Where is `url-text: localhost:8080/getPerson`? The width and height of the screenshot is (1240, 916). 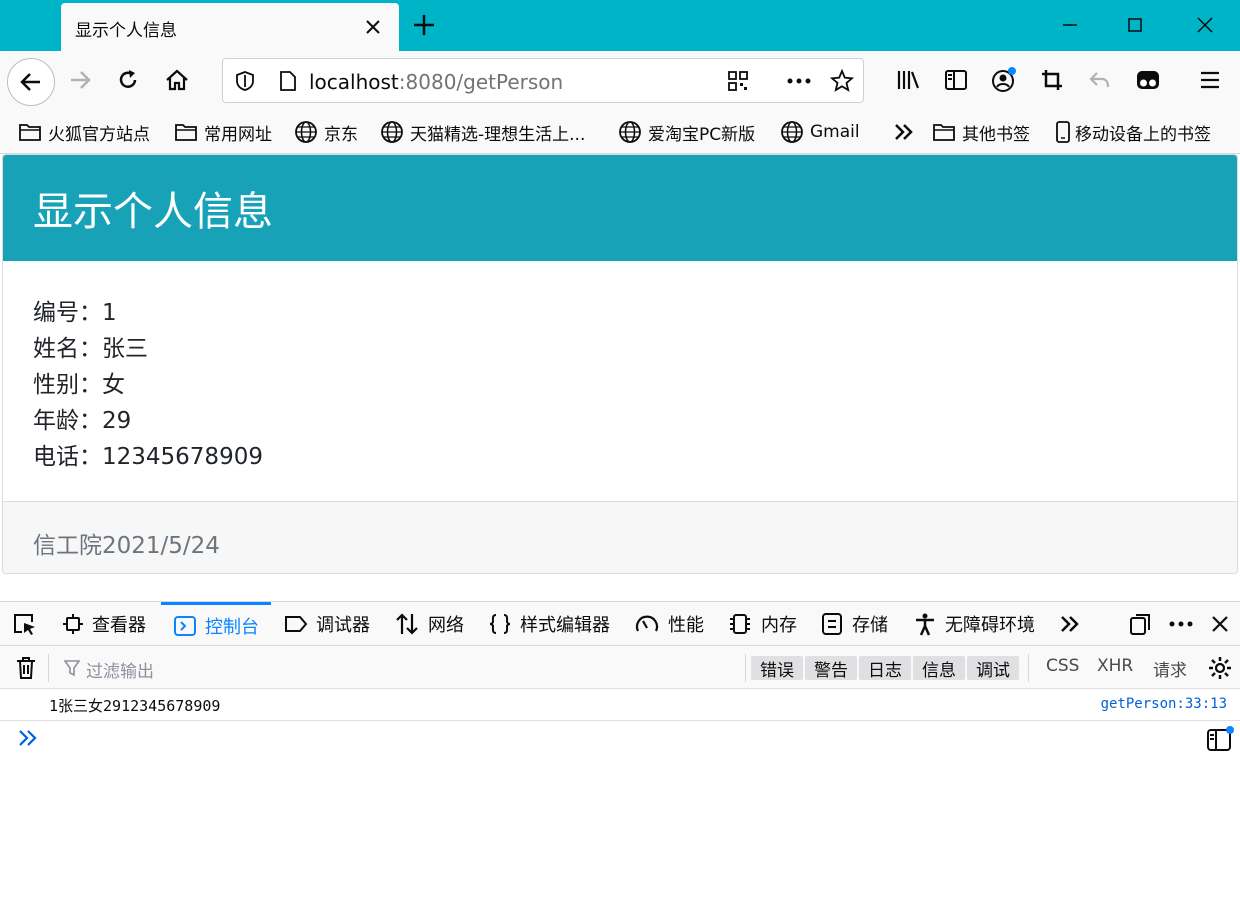 url-text: localhost:8080/getPerson is located at coordinates (436, 82).